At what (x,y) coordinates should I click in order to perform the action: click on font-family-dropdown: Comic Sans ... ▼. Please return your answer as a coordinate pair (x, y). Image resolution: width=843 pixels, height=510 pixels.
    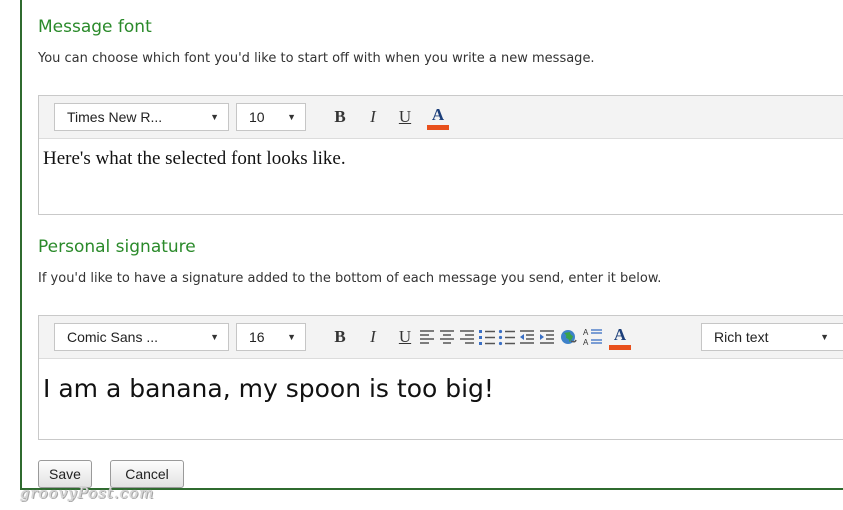
    Looking at the image, I should click on (141, 337).